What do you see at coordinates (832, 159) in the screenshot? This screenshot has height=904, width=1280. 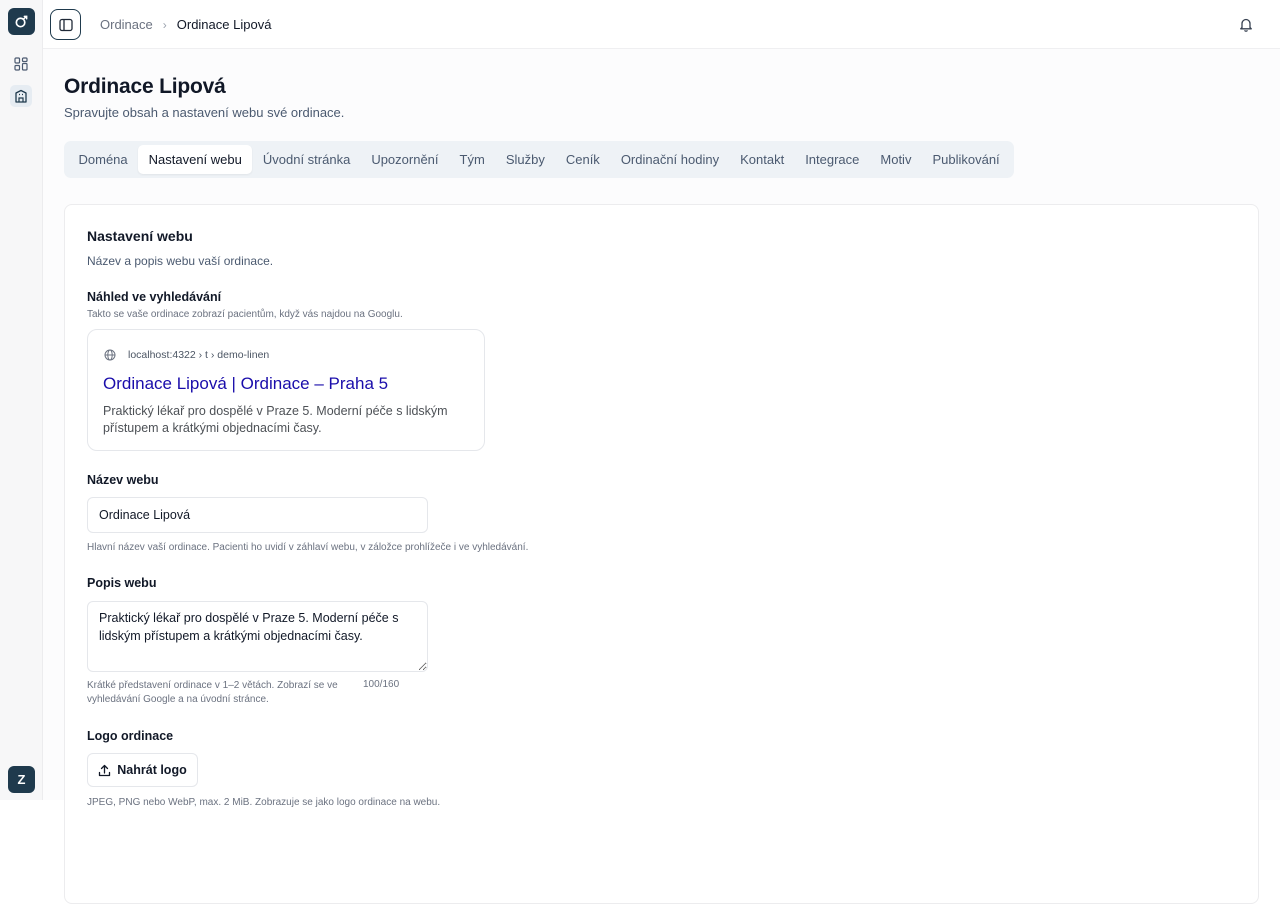 I see `tab-integrace: Integrace` at bounding box center [832, 159].